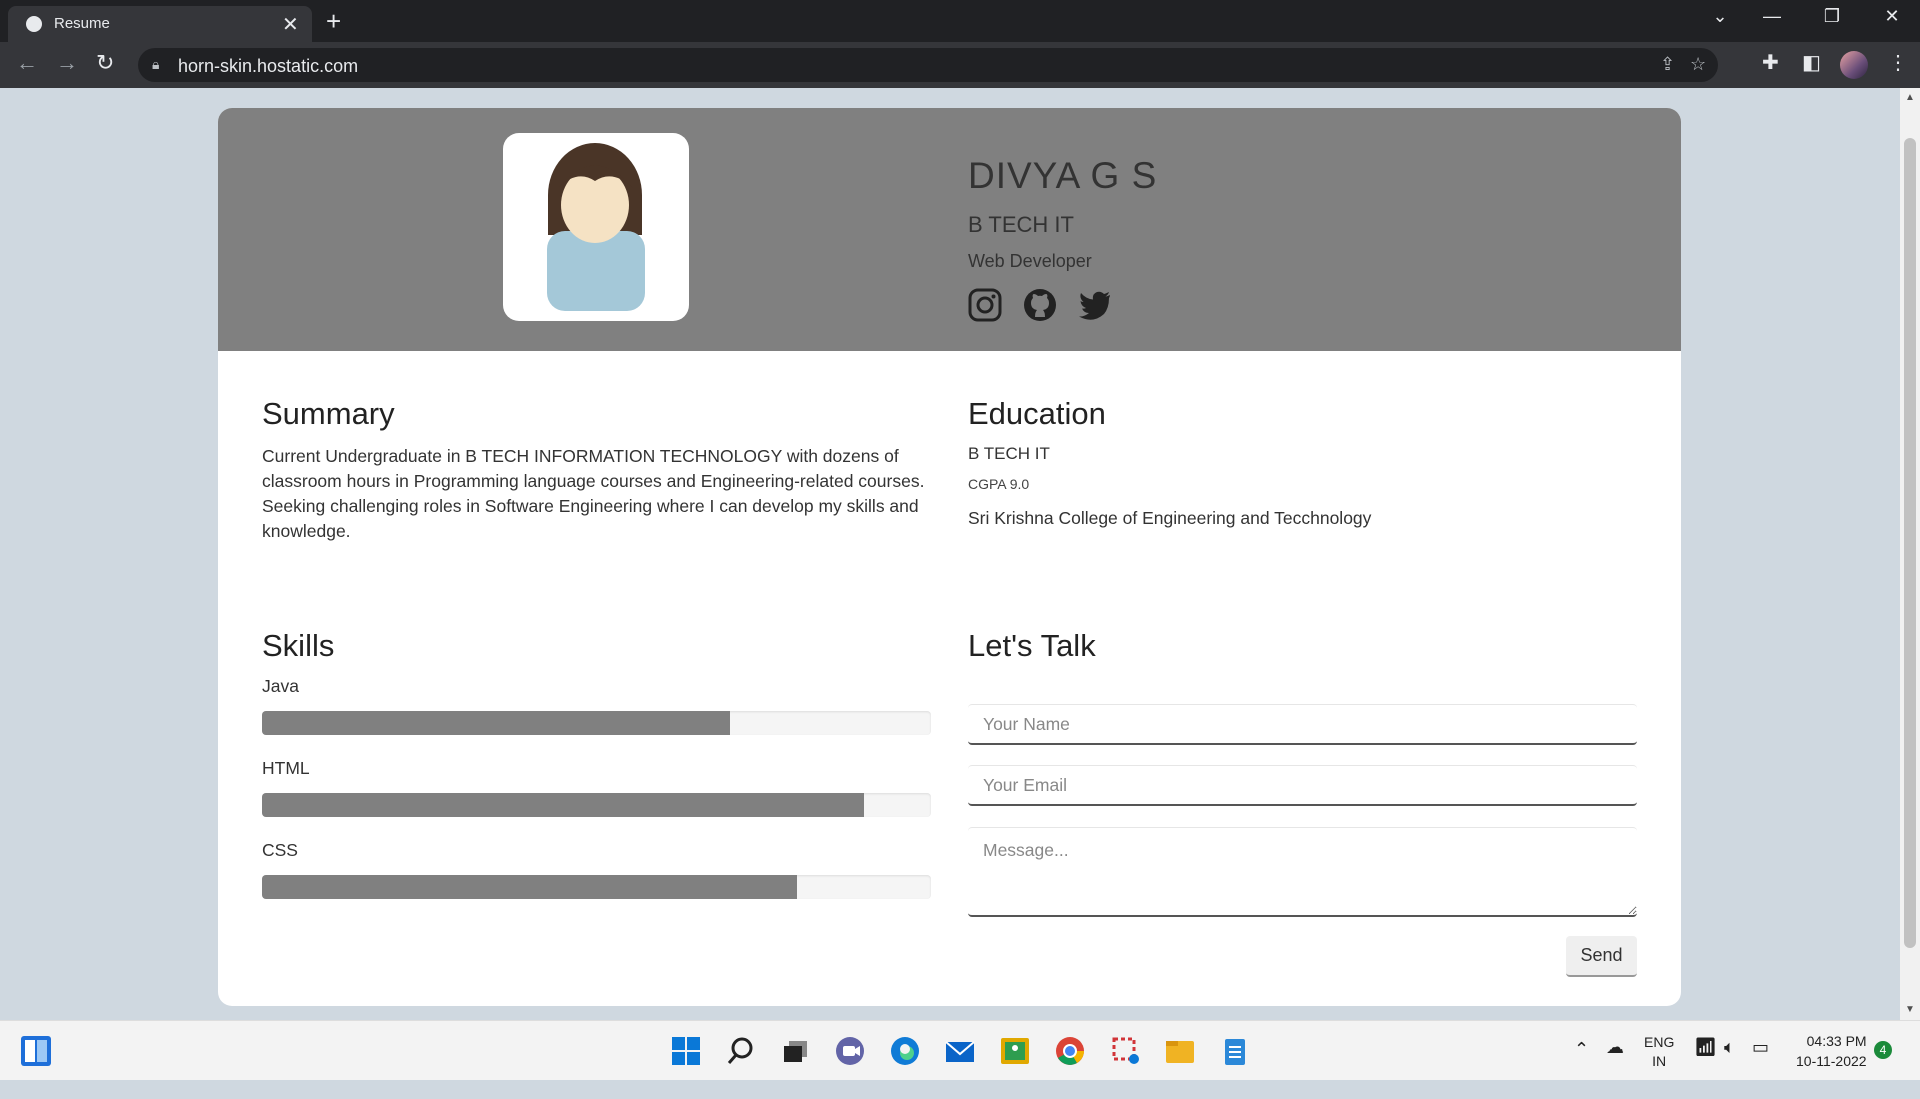 Image resolution: width=1920 pixels, height=1099 pixels. What do you see at coordinates (1302, 785) in the screenshot?
I see `email-input` at bounding box center [1302, 785].